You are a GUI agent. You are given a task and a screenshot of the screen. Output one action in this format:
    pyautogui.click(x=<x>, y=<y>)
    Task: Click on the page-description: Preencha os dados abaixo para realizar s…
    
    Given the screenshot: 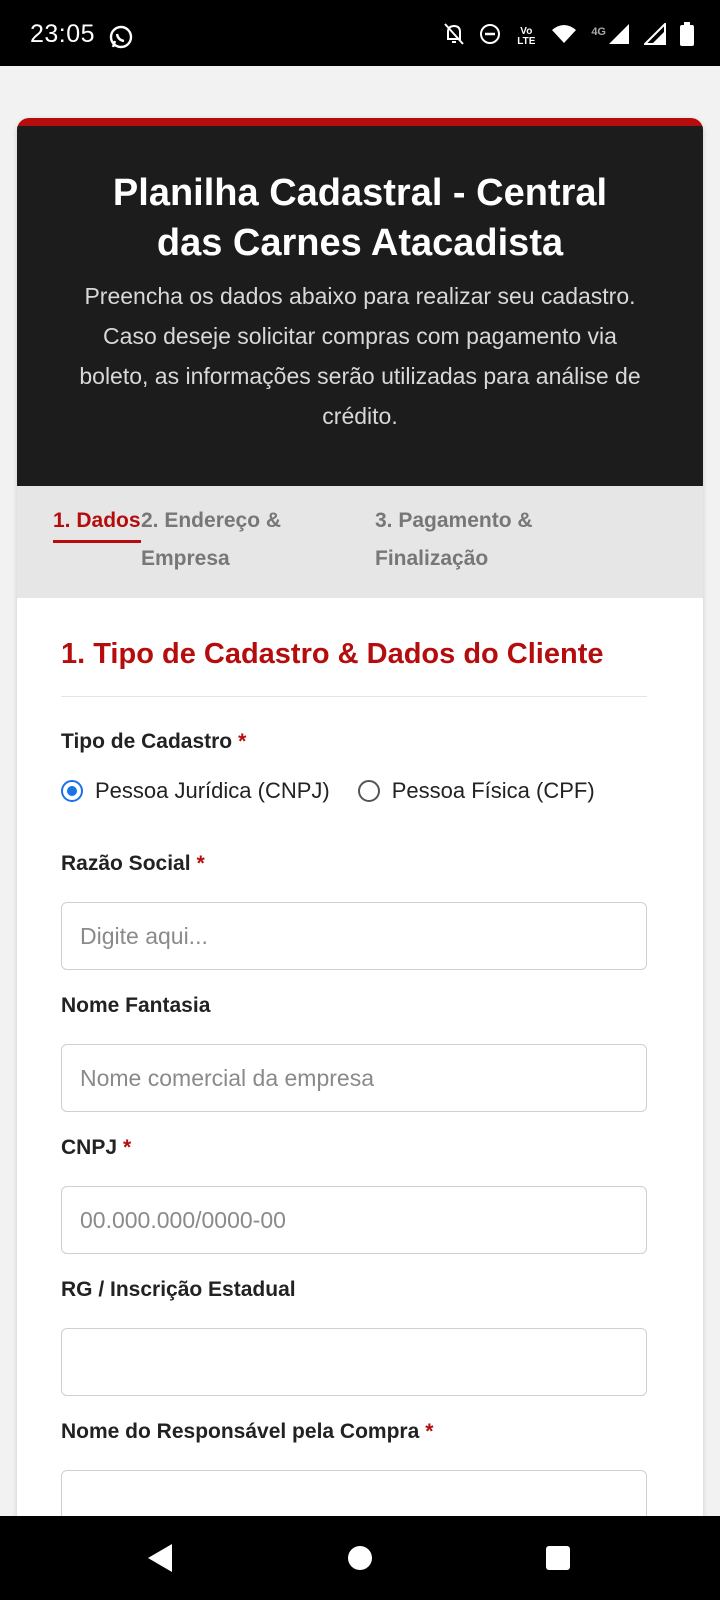 What is the action you would take?
    pyautogui.click(x=360, y=356)
    